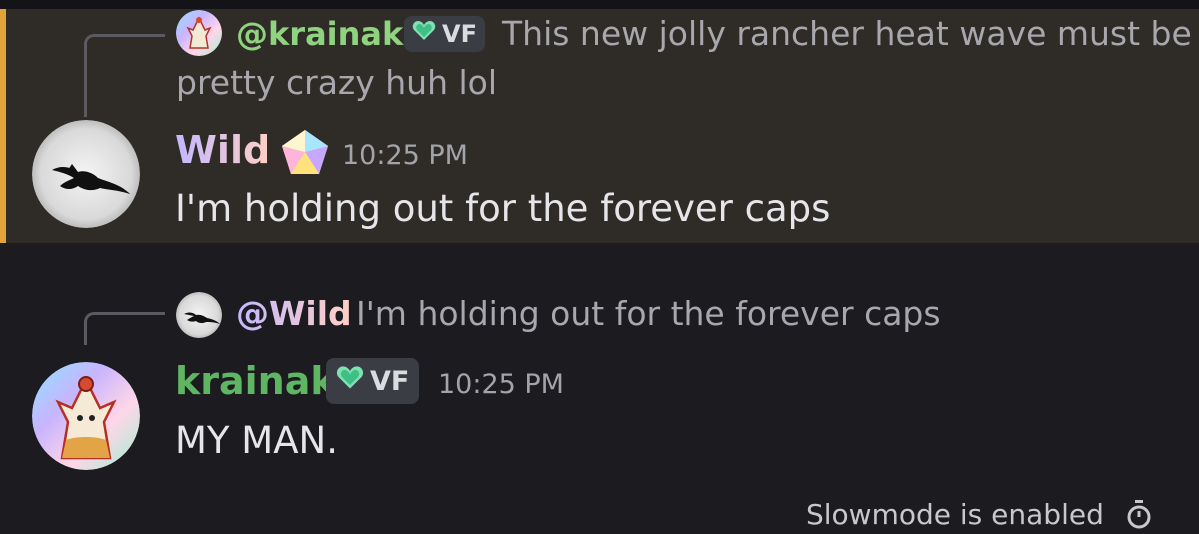  I want to click on stopwatch-icon, so click(1139, 515).